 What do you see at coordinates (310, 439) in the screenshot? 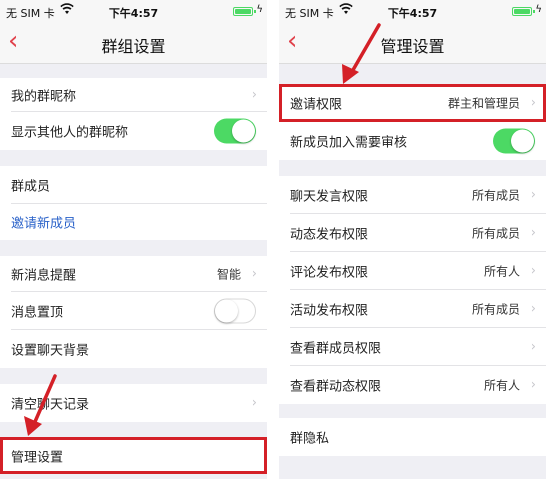
I see `row-label: 群隐私` at bounding box center [310, 439].